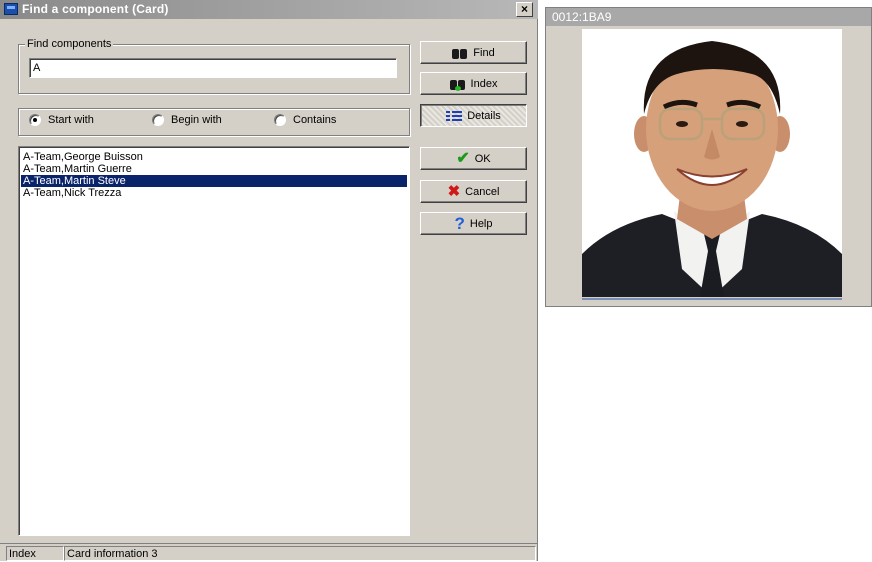 The image size is (872, 562). I want to click on details-button: Details, so click(473, 115).